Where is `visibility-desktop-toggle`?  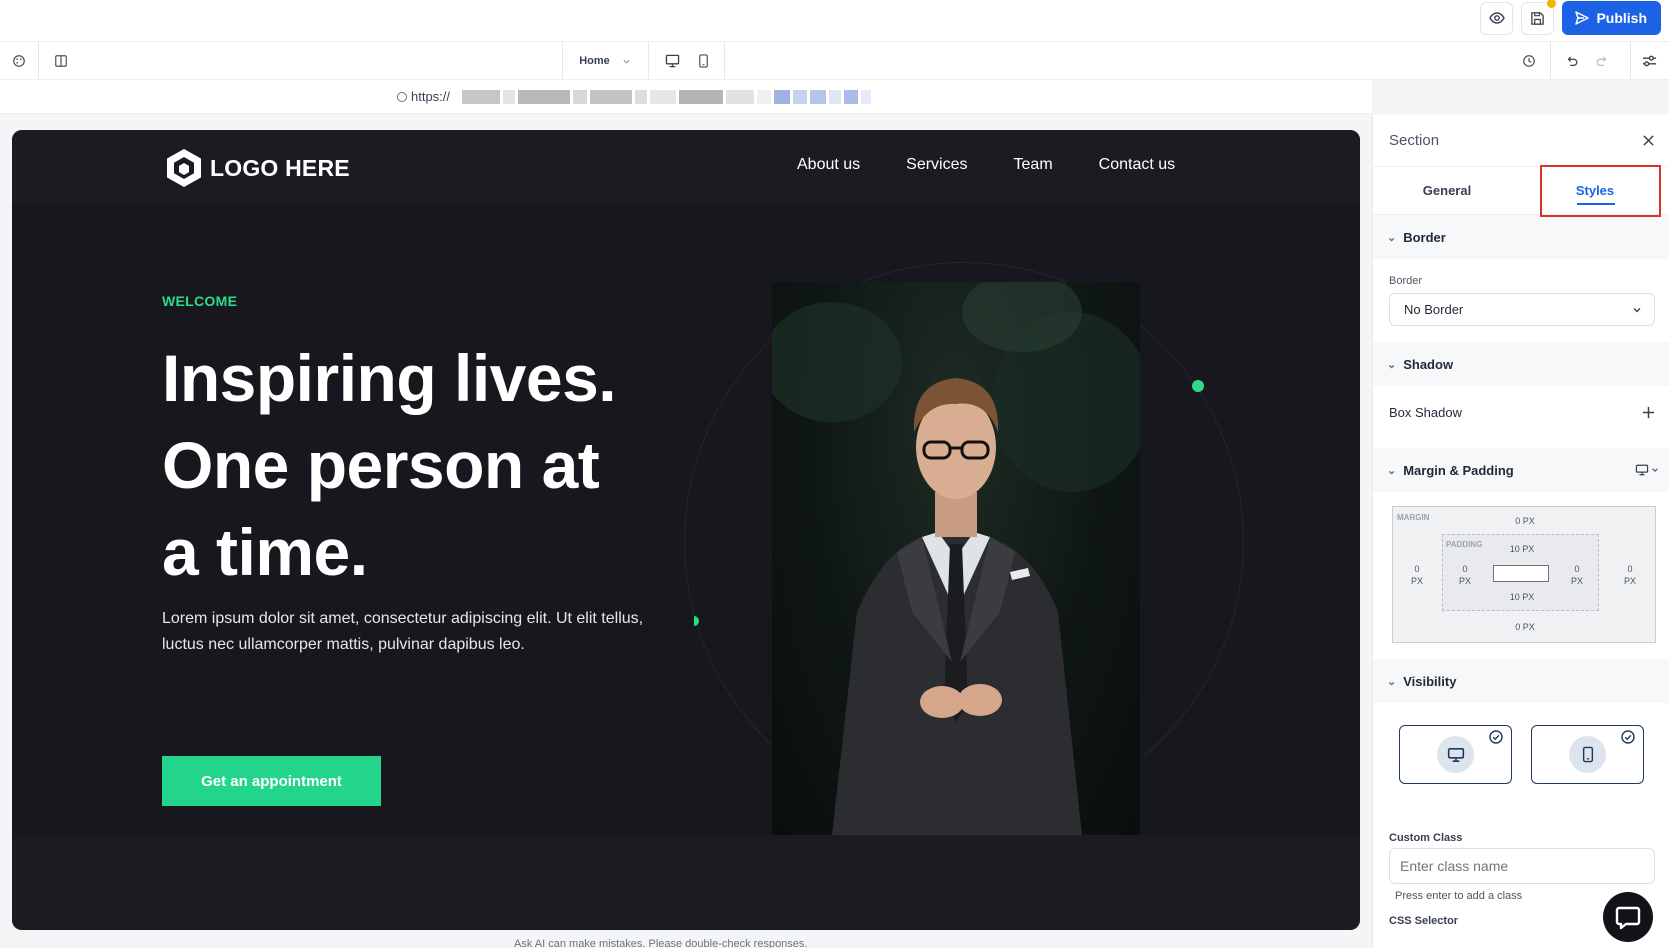
visibility-desktop-toggle is located at coordinates (1455, 754).